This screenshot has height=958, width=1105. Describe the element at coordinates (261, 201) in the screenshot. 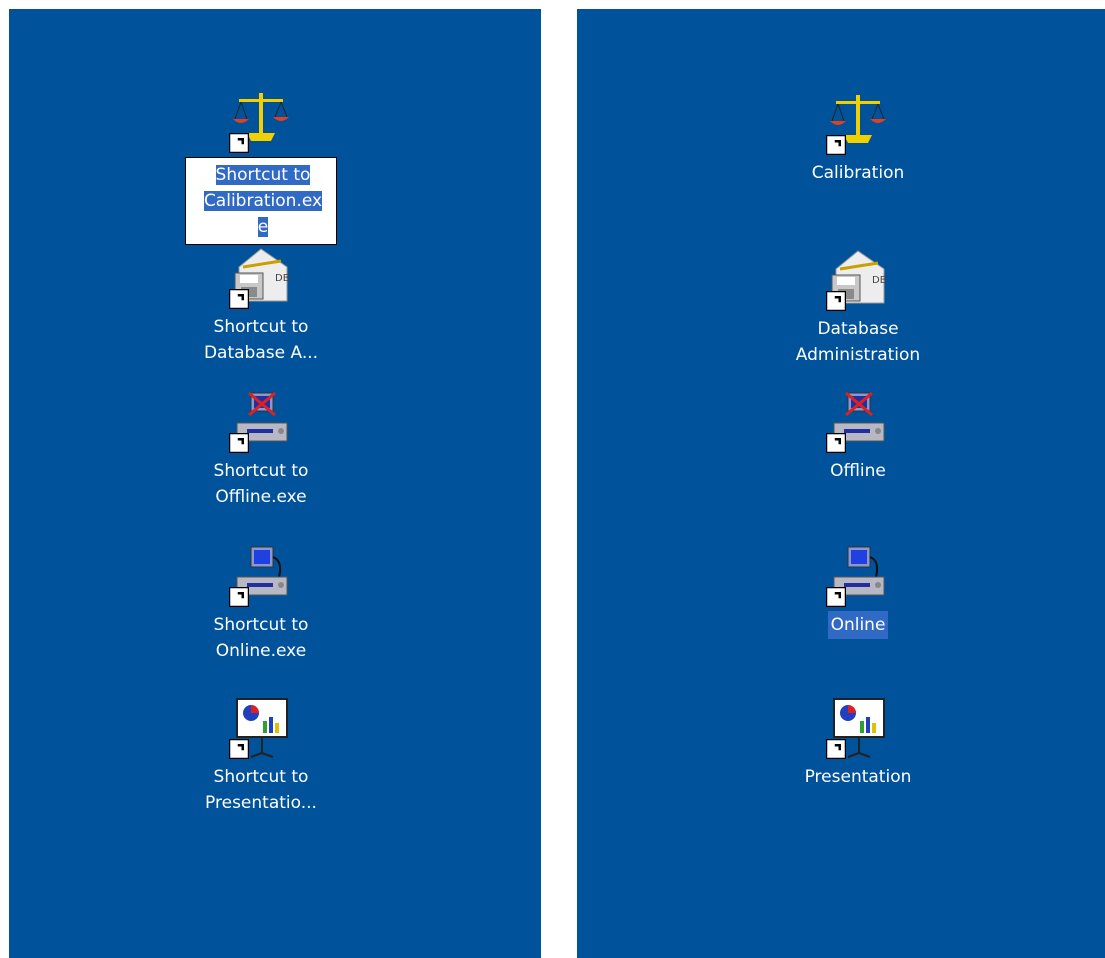

I see `rename-textbox: Shortcut to Calibration.ex e` at that location.